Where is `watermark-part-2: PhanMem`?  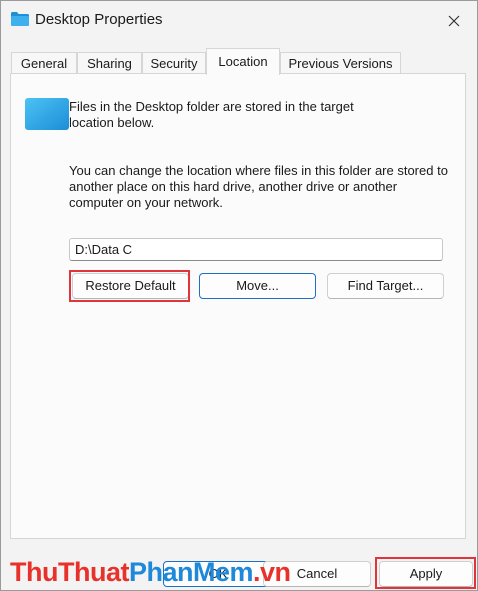 watermark-part-2: PhanMem is located at coordinates (191, 572).